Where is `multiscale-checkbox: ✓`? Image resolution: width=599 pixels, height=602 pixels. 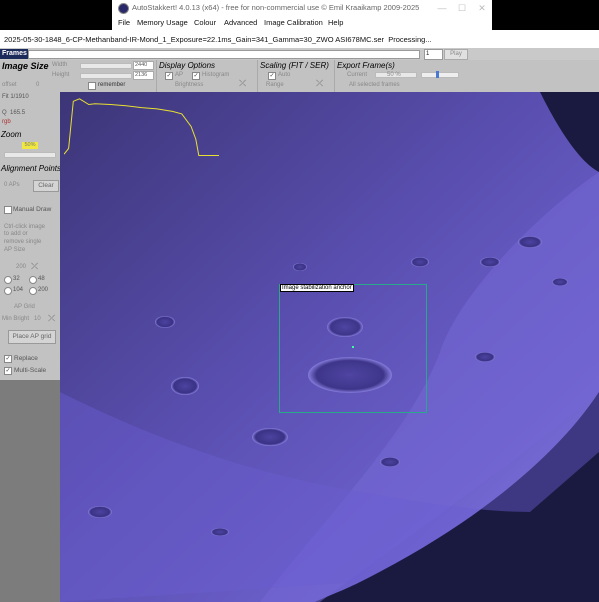 multiscale-checkbox: ✓ is located at coordinates (8, 371).